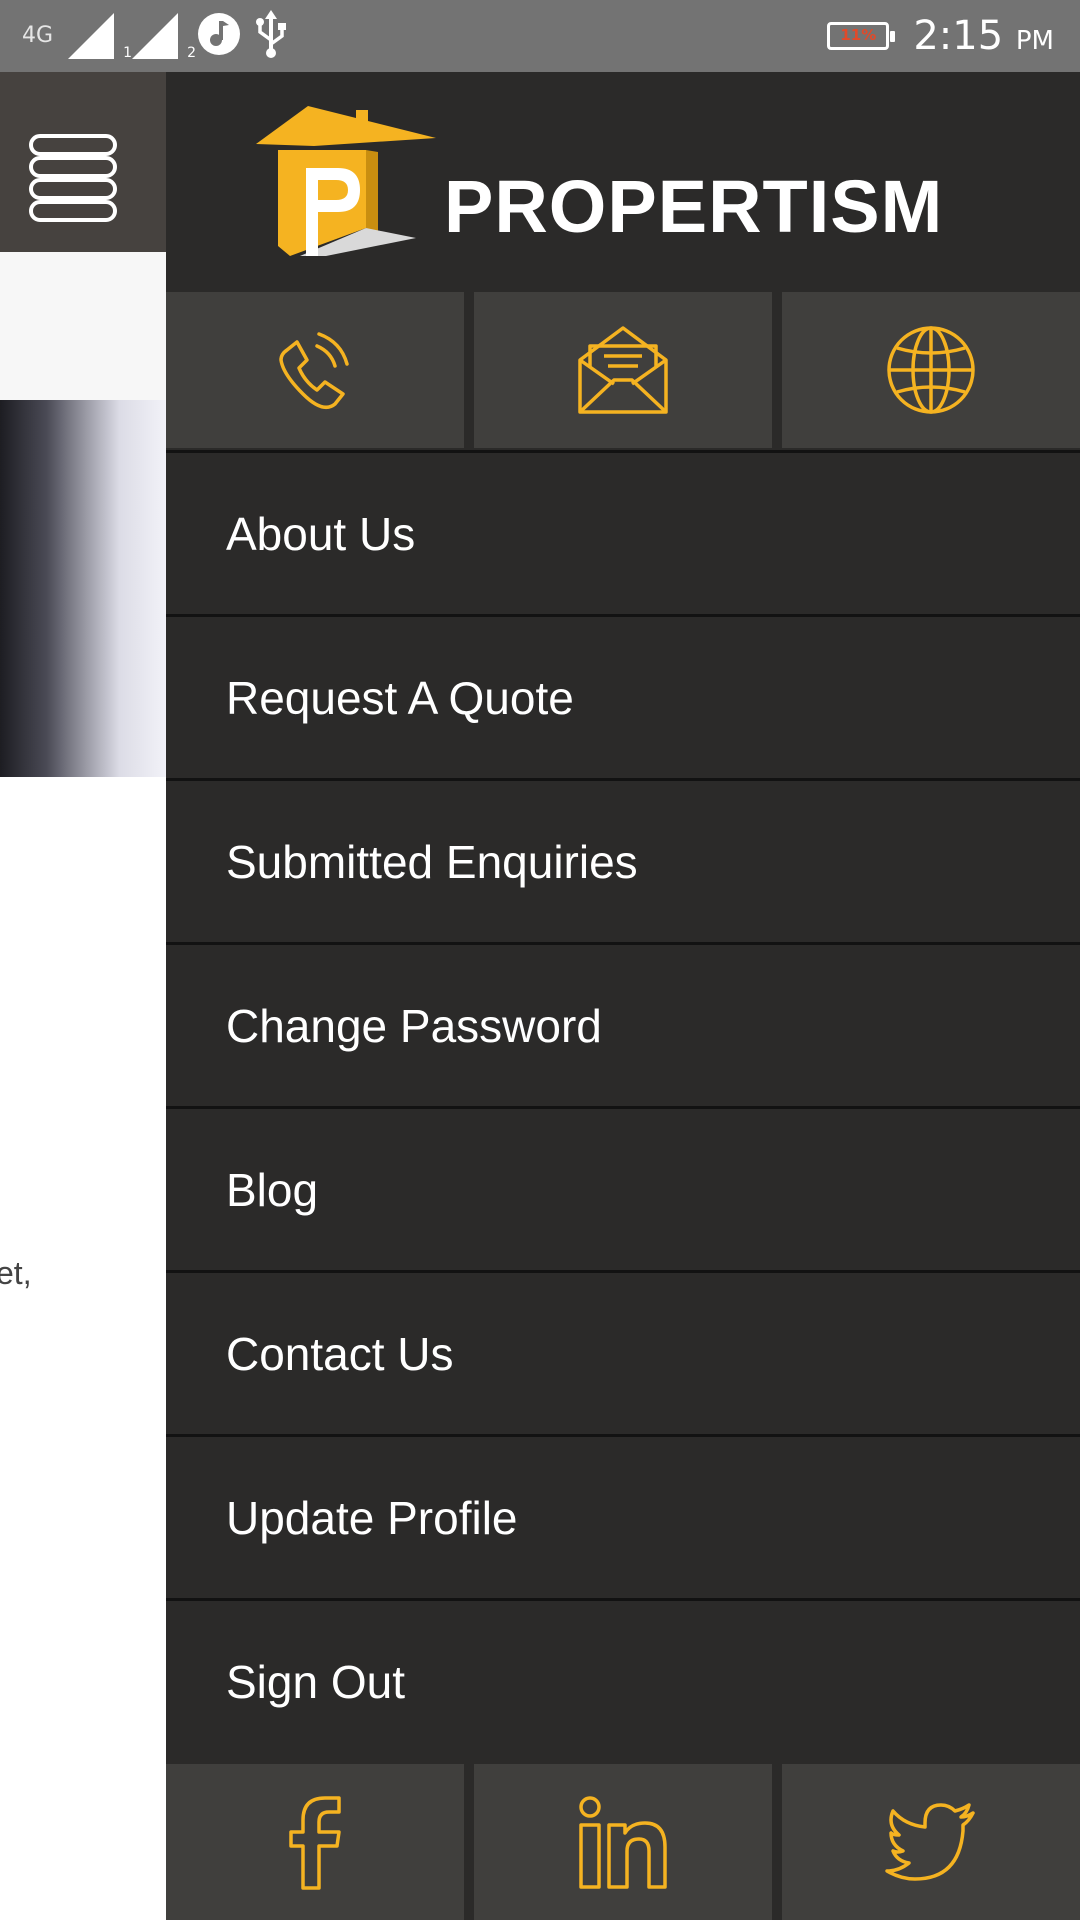 The height and width of the screenshot is (1920, 1080). What do you see at coordinates (219, 36) in the screenshot?
I see `music-icon` at bounding box center [219, 36].